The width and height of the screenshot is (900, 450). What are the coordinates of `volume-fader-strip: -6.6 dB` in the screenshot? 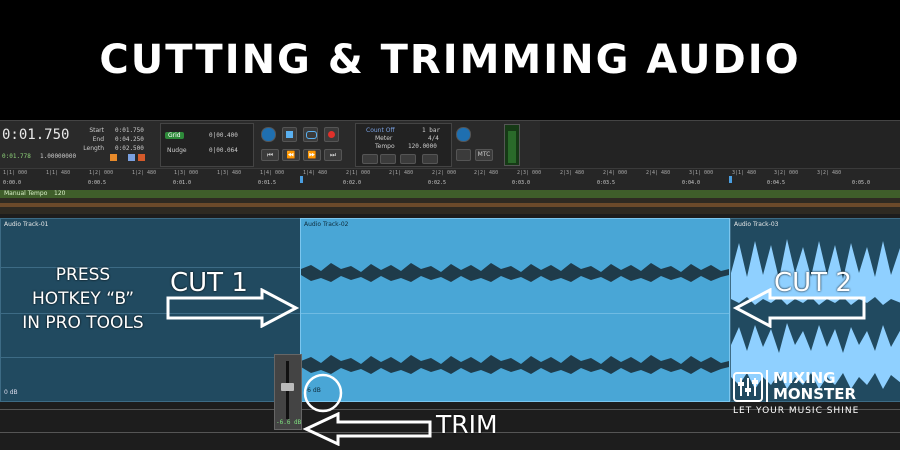 It's located at (288, 392).